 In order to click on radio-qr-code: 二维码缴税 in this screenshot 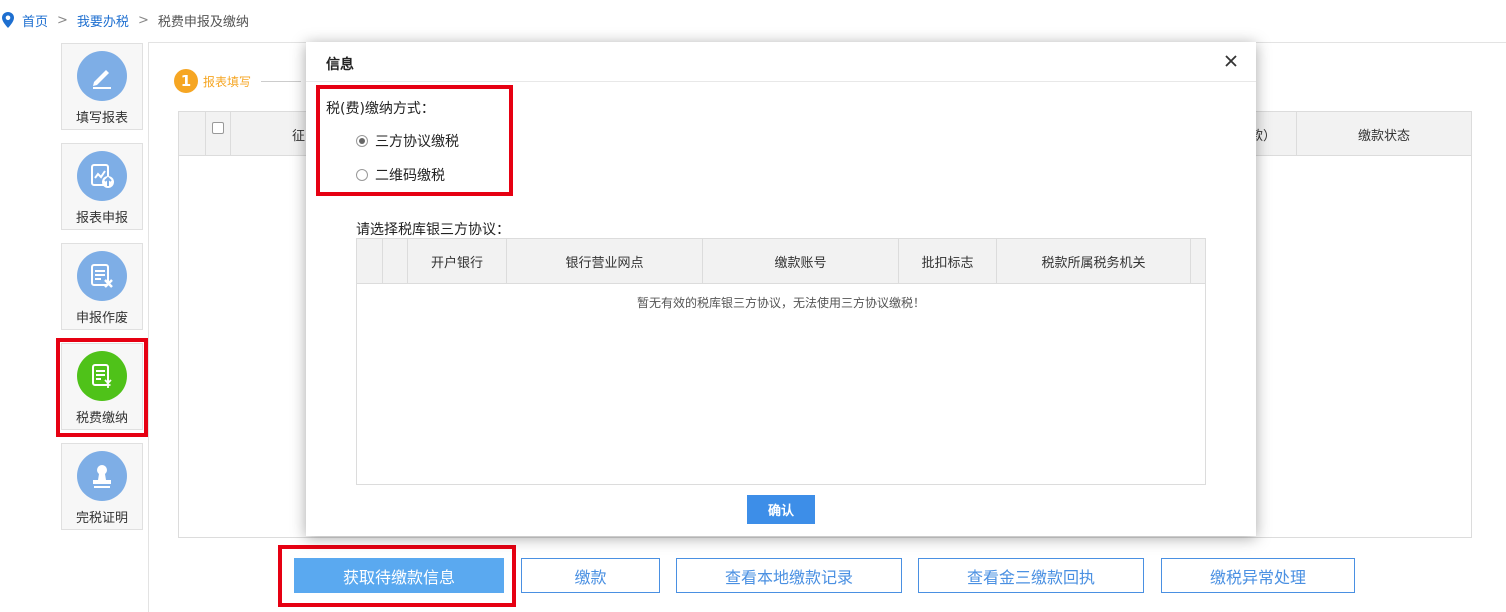, I will do `click(400, 175)`.